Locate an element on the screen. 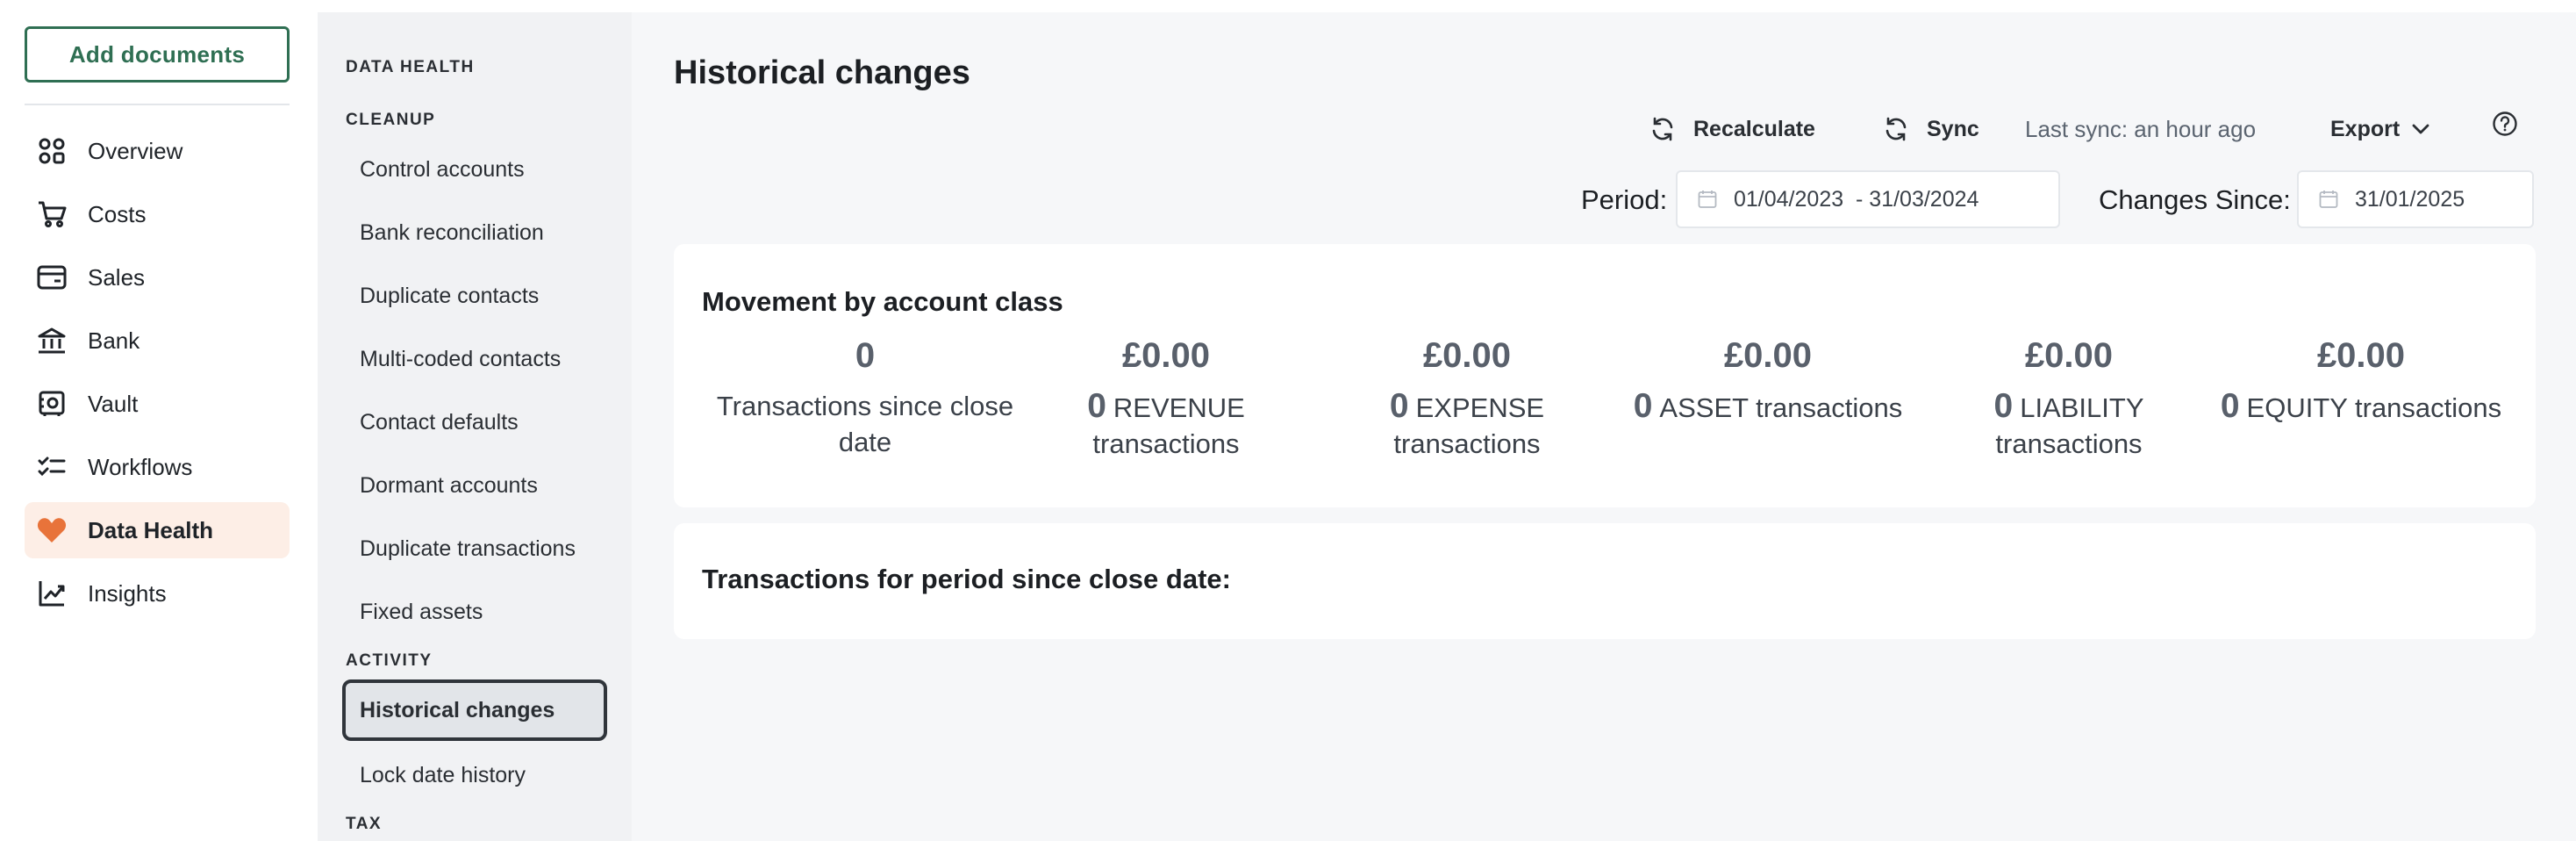 The width and height of the screenshot is (2576, 841). stat-expense: £0.00 0 EXPENSE transactions is located at coordinates (1467, 397).